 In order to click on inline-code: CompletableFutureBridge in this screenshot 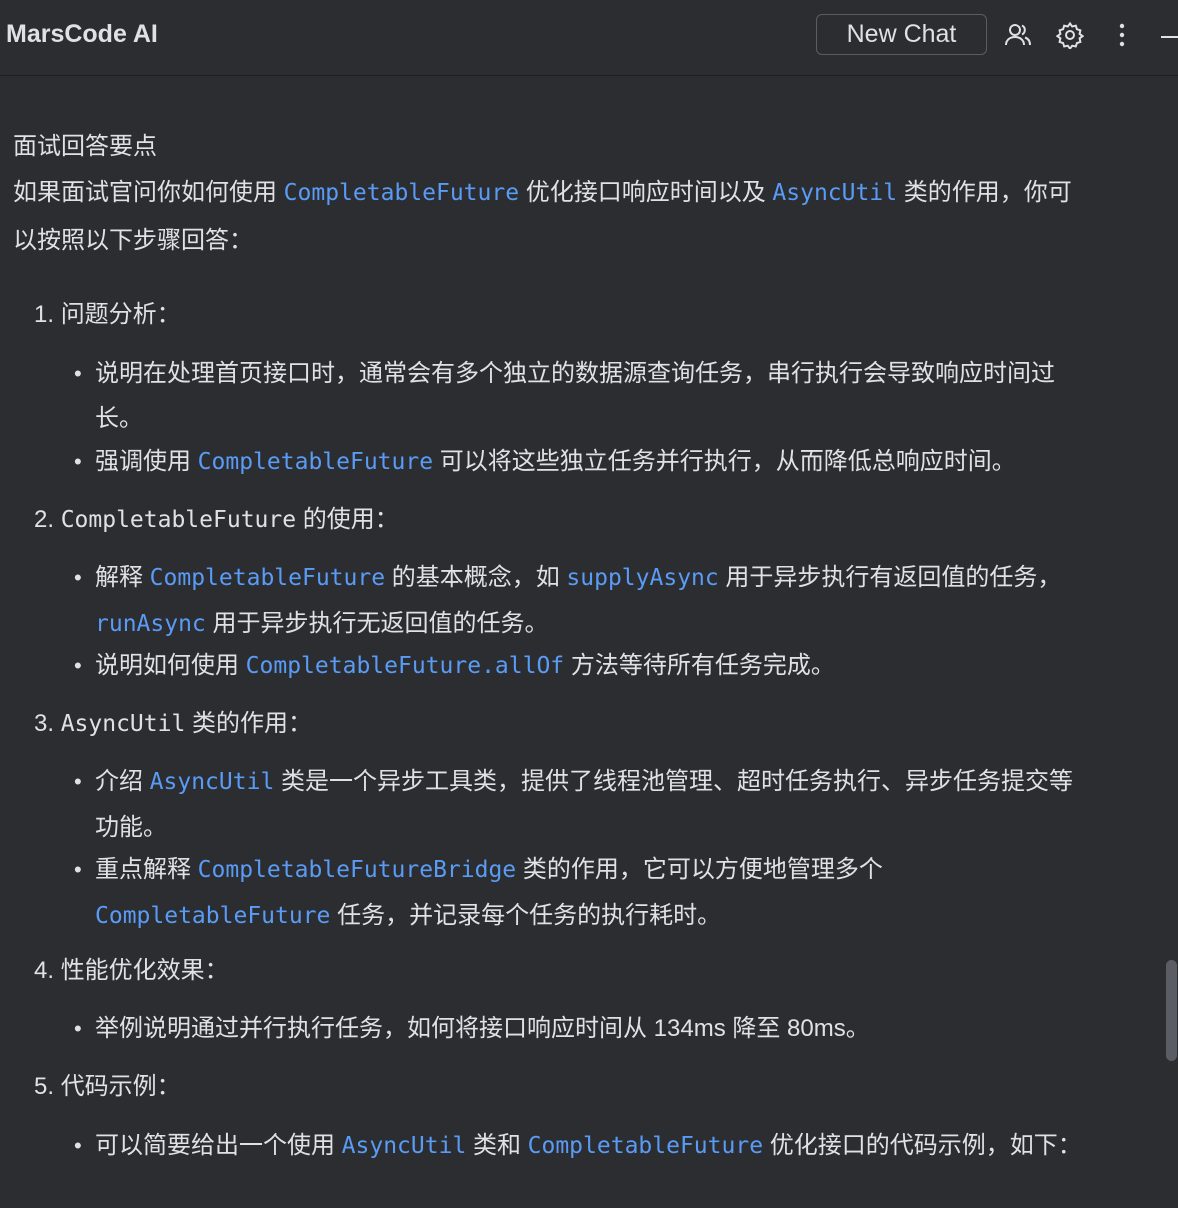, I will do `click(357, 870)`.